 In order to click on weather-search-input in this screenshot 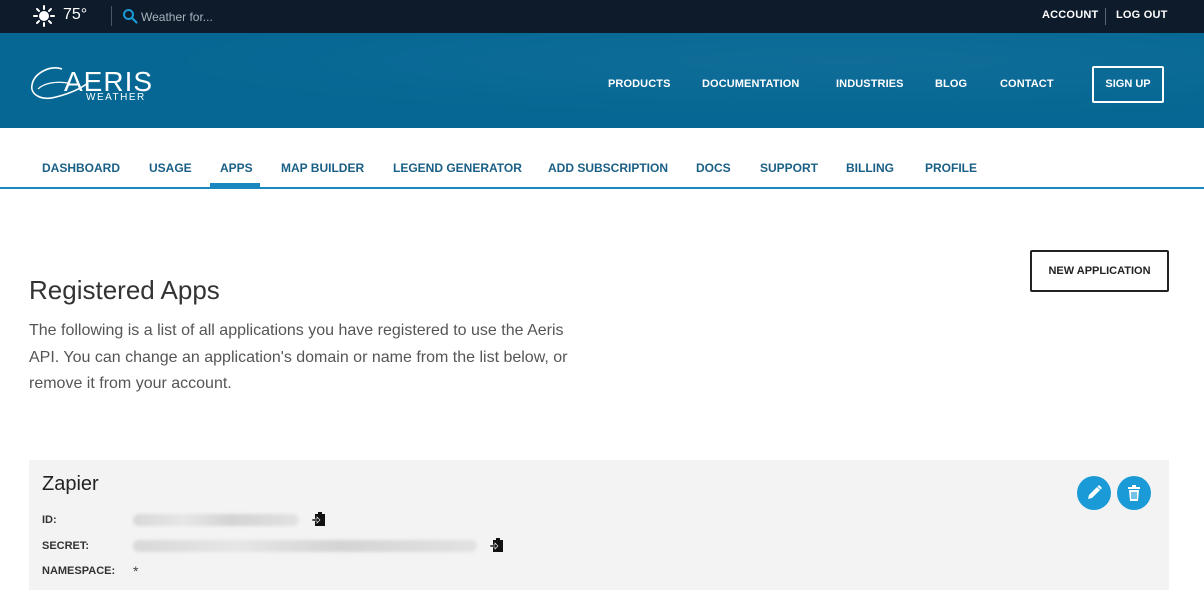, I will do `click(221, 16)`.